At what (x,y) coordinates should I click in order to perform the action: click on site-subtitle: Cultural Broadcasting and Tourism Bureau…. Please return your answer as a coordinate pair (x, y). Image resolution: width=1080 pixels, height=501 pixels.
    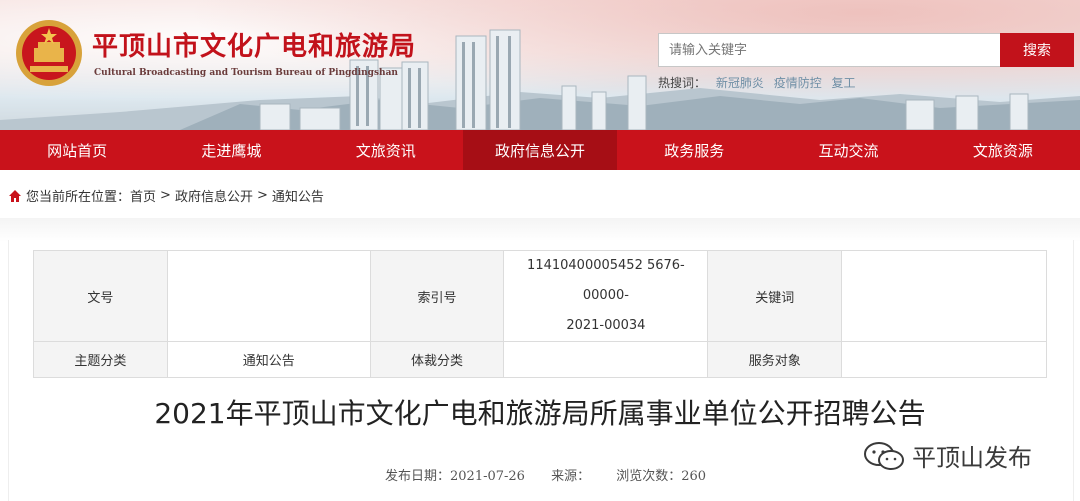
    Looking at the image, I should click on (246, 73).